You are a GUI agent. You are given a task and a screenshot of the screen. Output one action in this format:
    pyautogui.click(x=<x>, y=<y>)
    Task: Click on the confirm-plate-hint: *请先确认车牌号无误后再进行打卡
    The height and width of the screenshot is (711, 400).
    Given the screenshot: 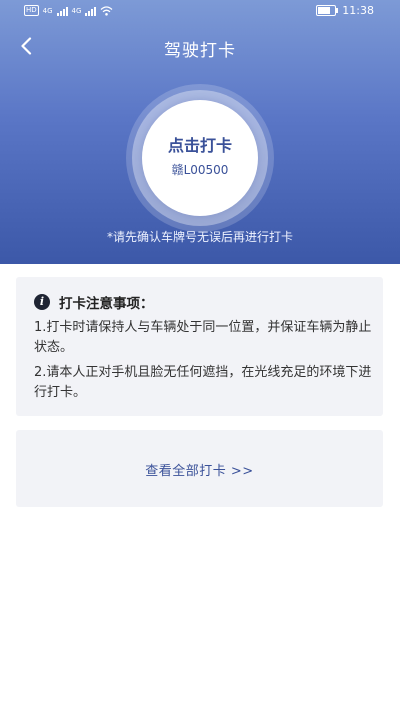 What is the action you would take?
    pyautogui.click(x=199, y=237)
    